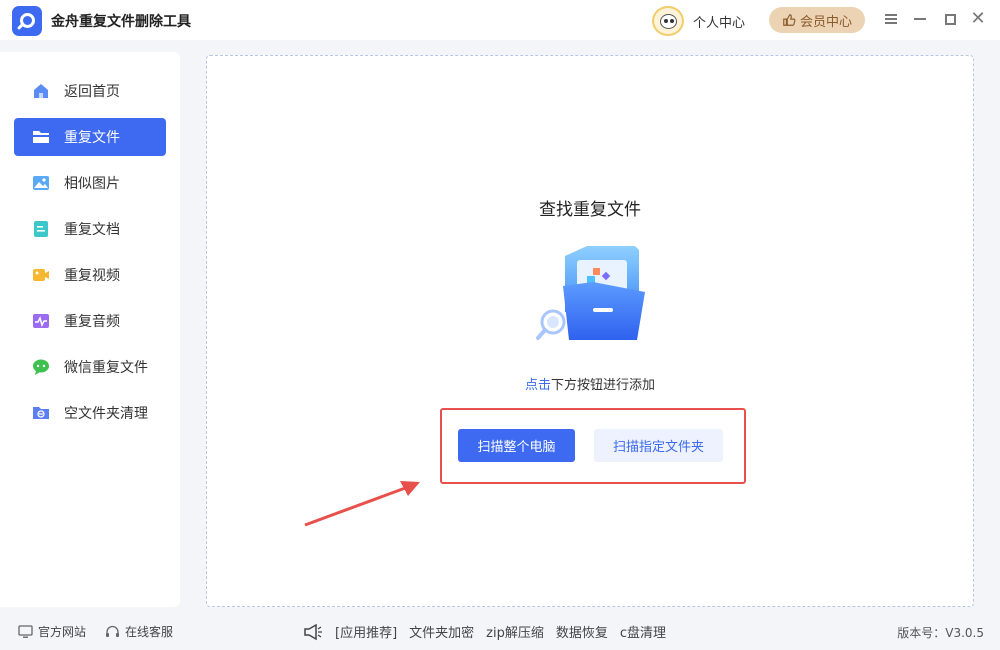 This screenshot has width=1000, height=650. What do you see at coordinates (313, 631) in the screenshot?
I see `megaphone-icon` at bounding box center [313, 631].